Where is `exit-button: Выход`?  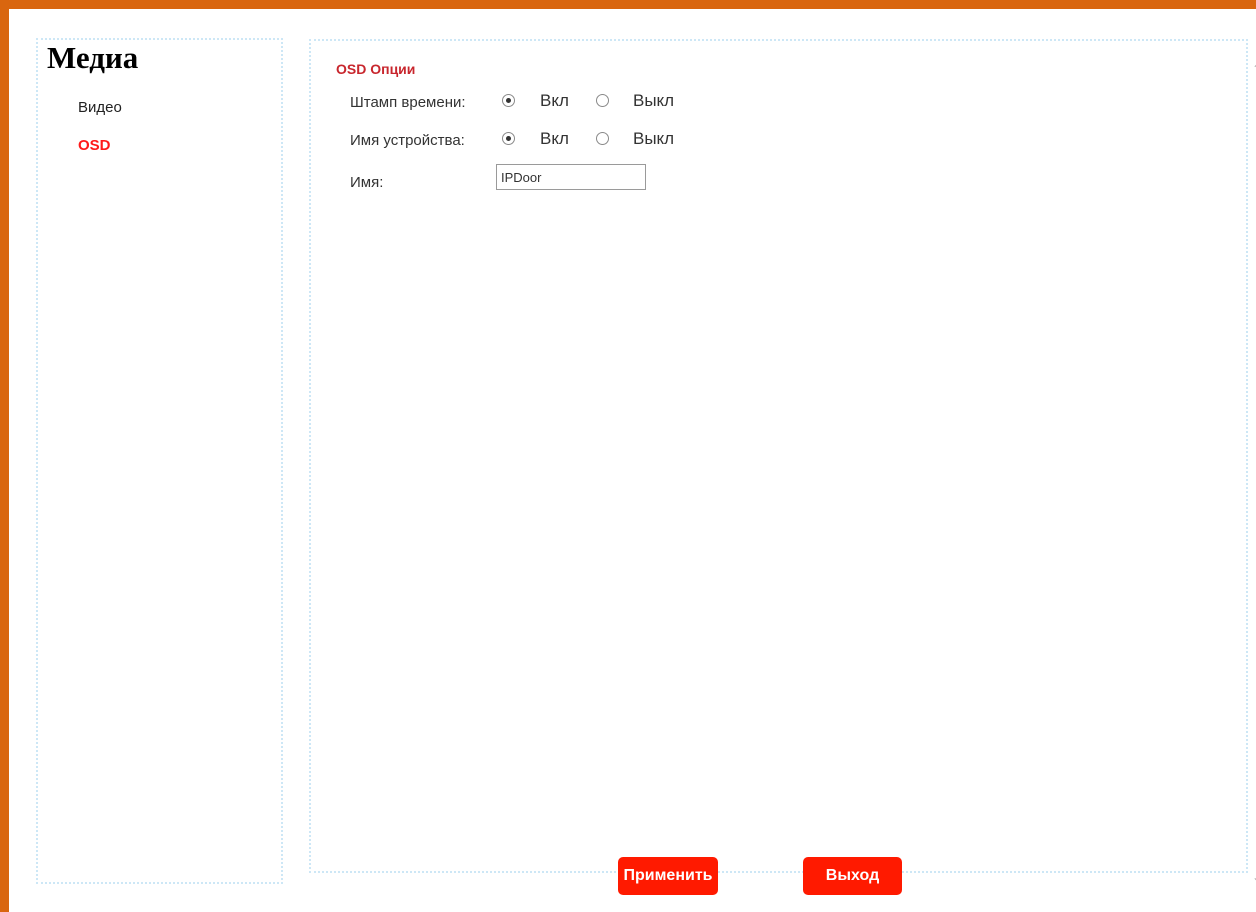 exit-button: Выход is located at coordinates (852, 876).